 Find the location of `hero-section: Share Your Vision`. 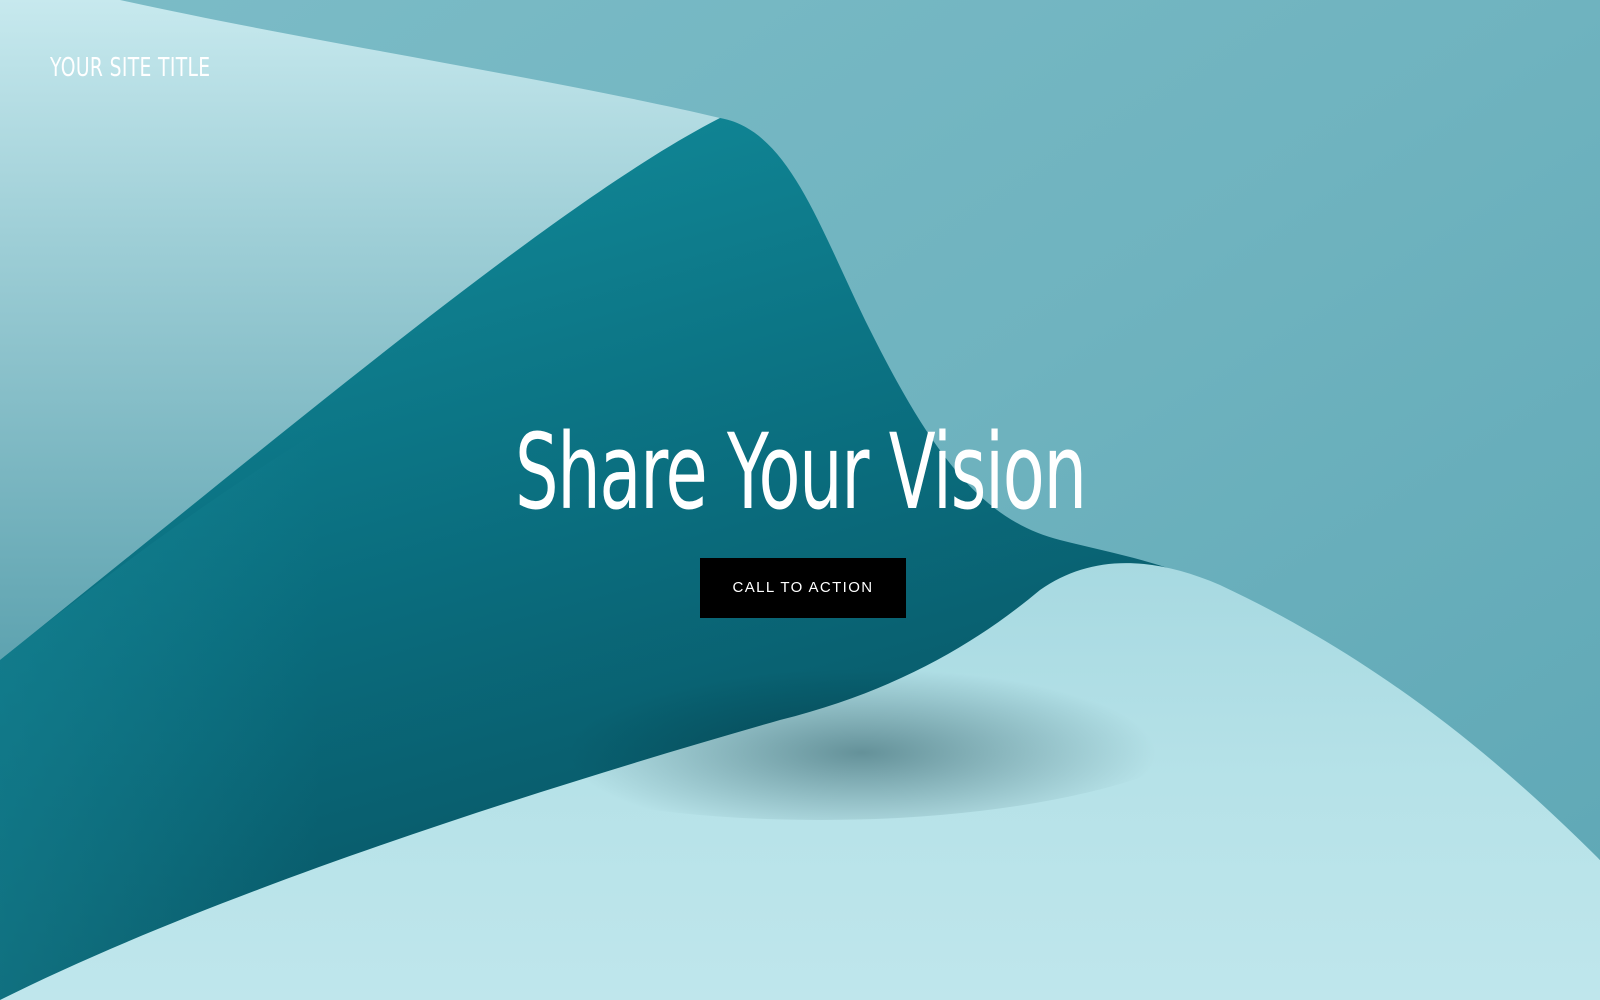

hero-section: Share Your Vision is located at coordinates (800, 472).